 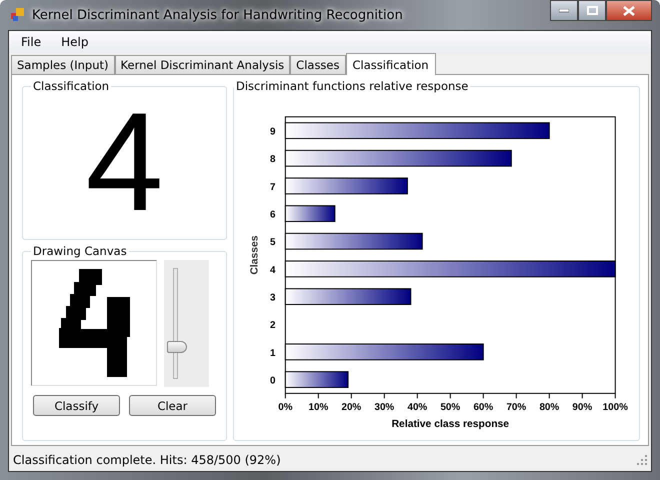 What do you see at coordinates (147, 460) in the screenshot?
I see `status-text: Classification complete. Hits: 458/500 (92%)` at bounding box center [147, 460].